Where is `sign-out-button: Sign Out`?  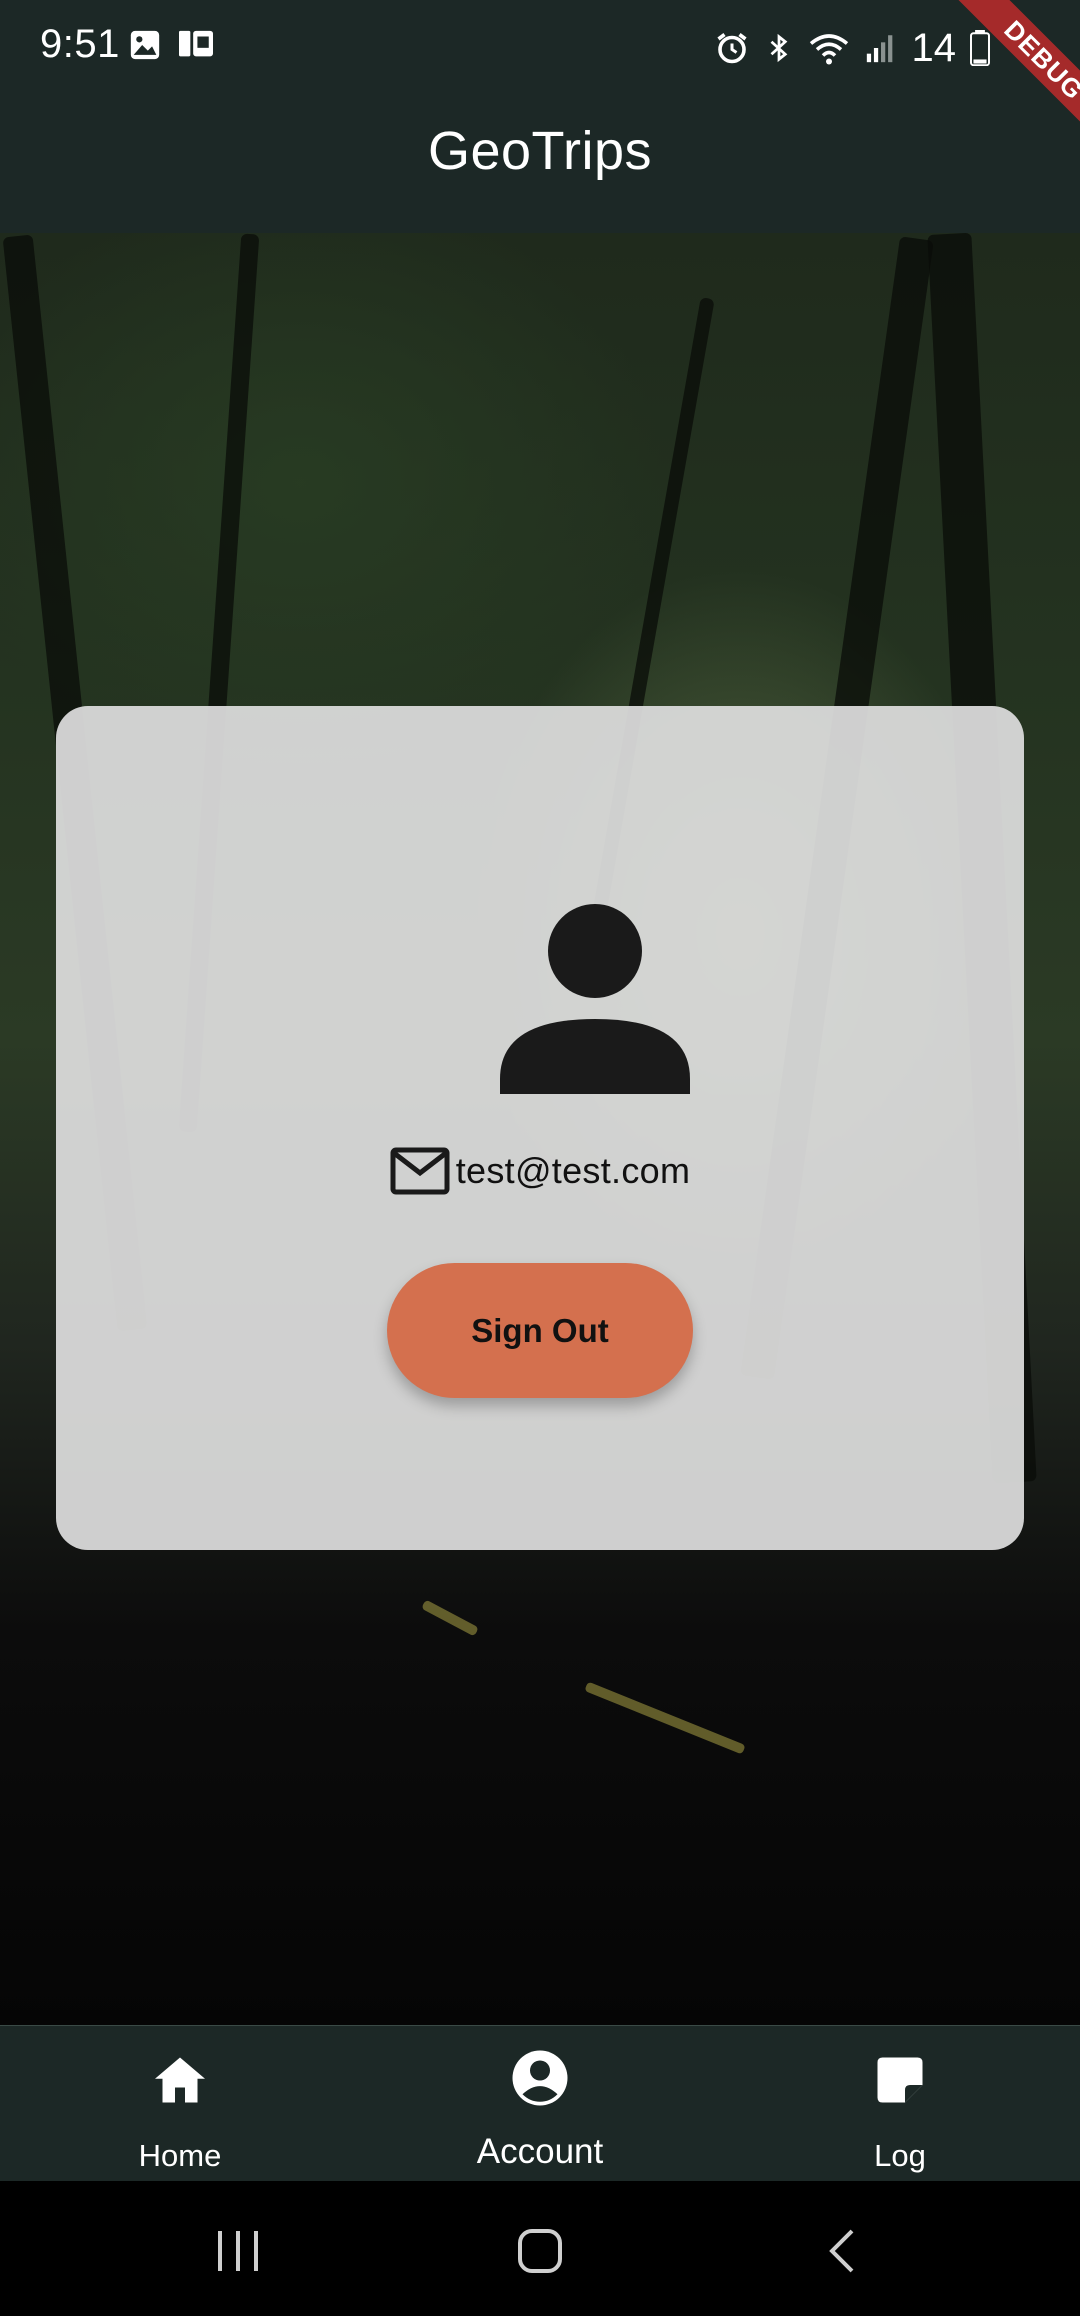 sign-out-button: Sign Out is located at coordinates (540, 1330).